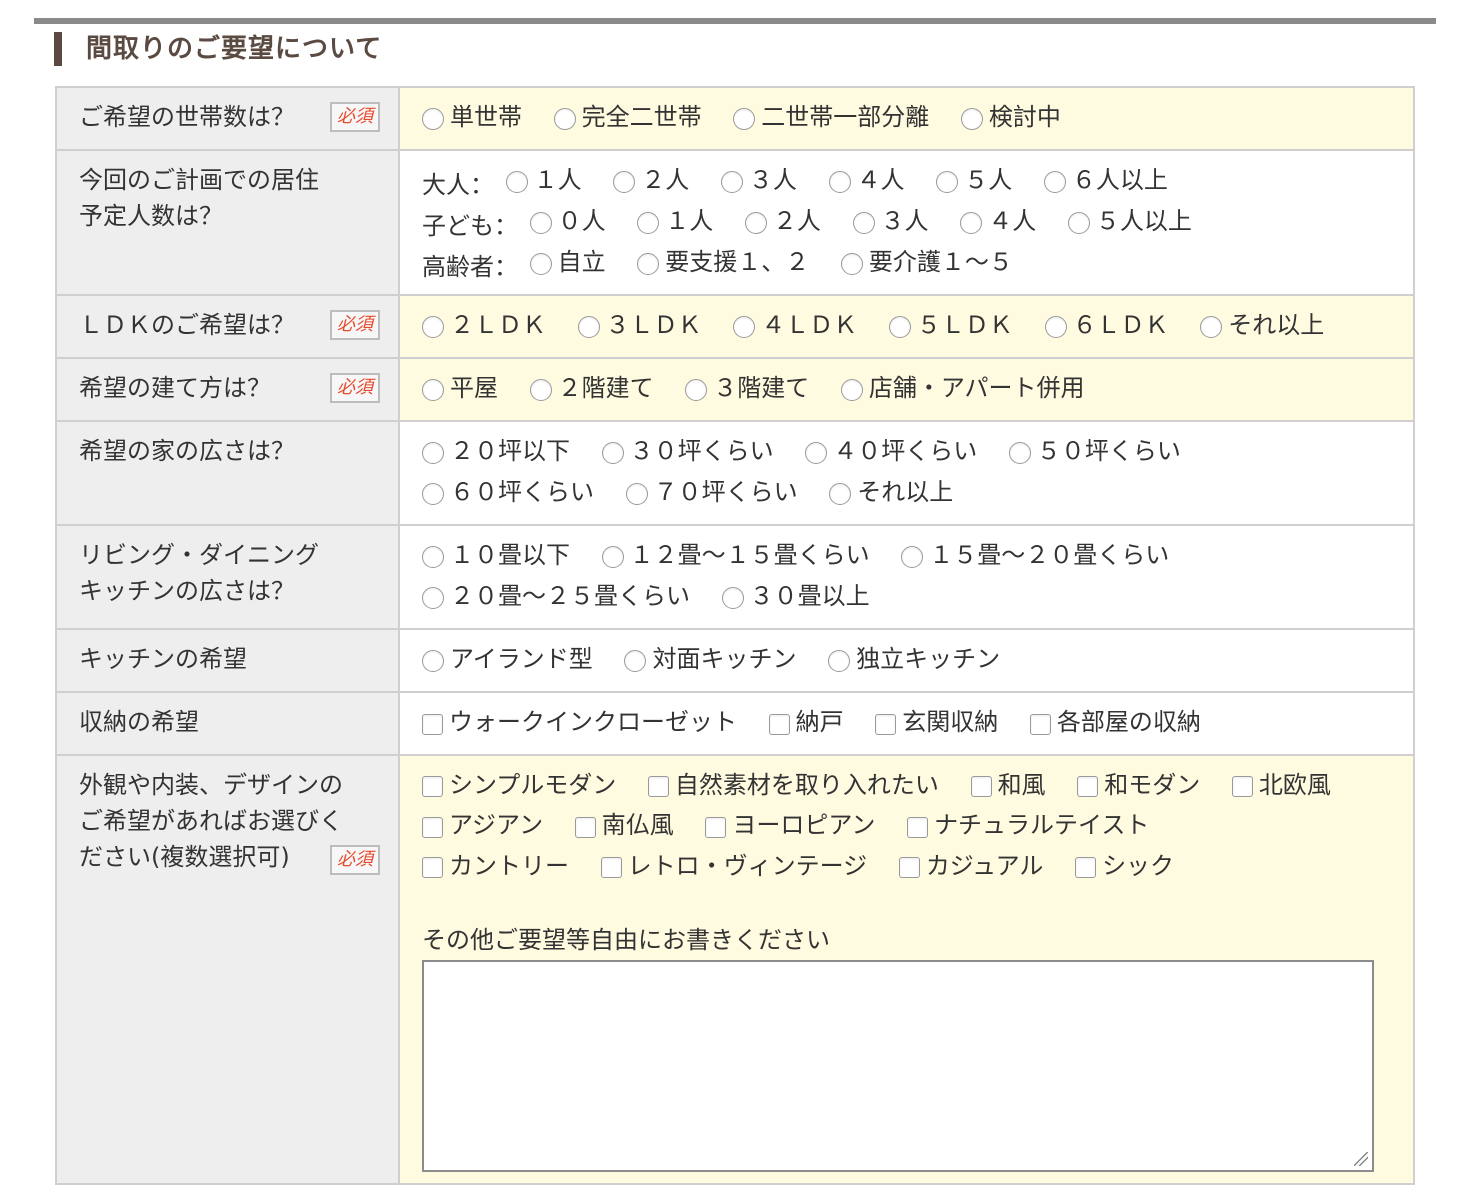 Image resolution: width=1462 pixels, height=1185 pixels. I want to click on children-option: ３人, so click(890, 221).